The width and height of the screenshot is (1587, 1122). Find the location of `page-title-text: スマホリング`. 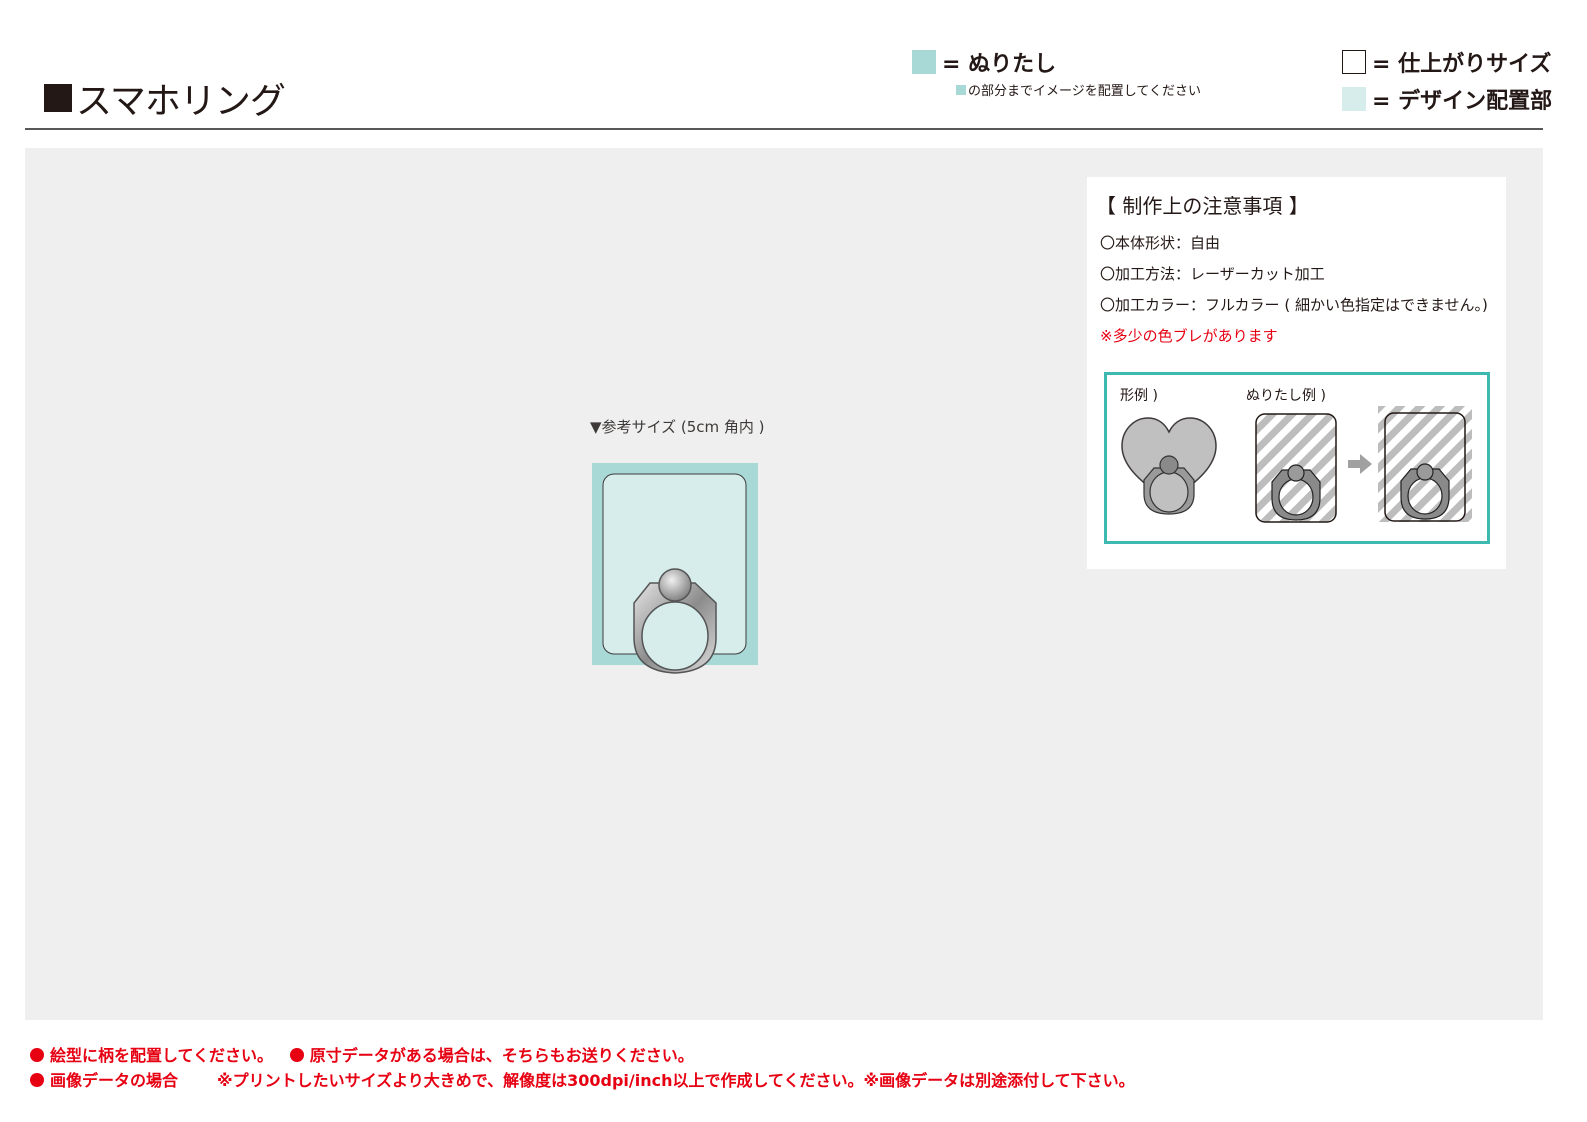

page-title-text: スマホリング is located at coordinates (181, 101).